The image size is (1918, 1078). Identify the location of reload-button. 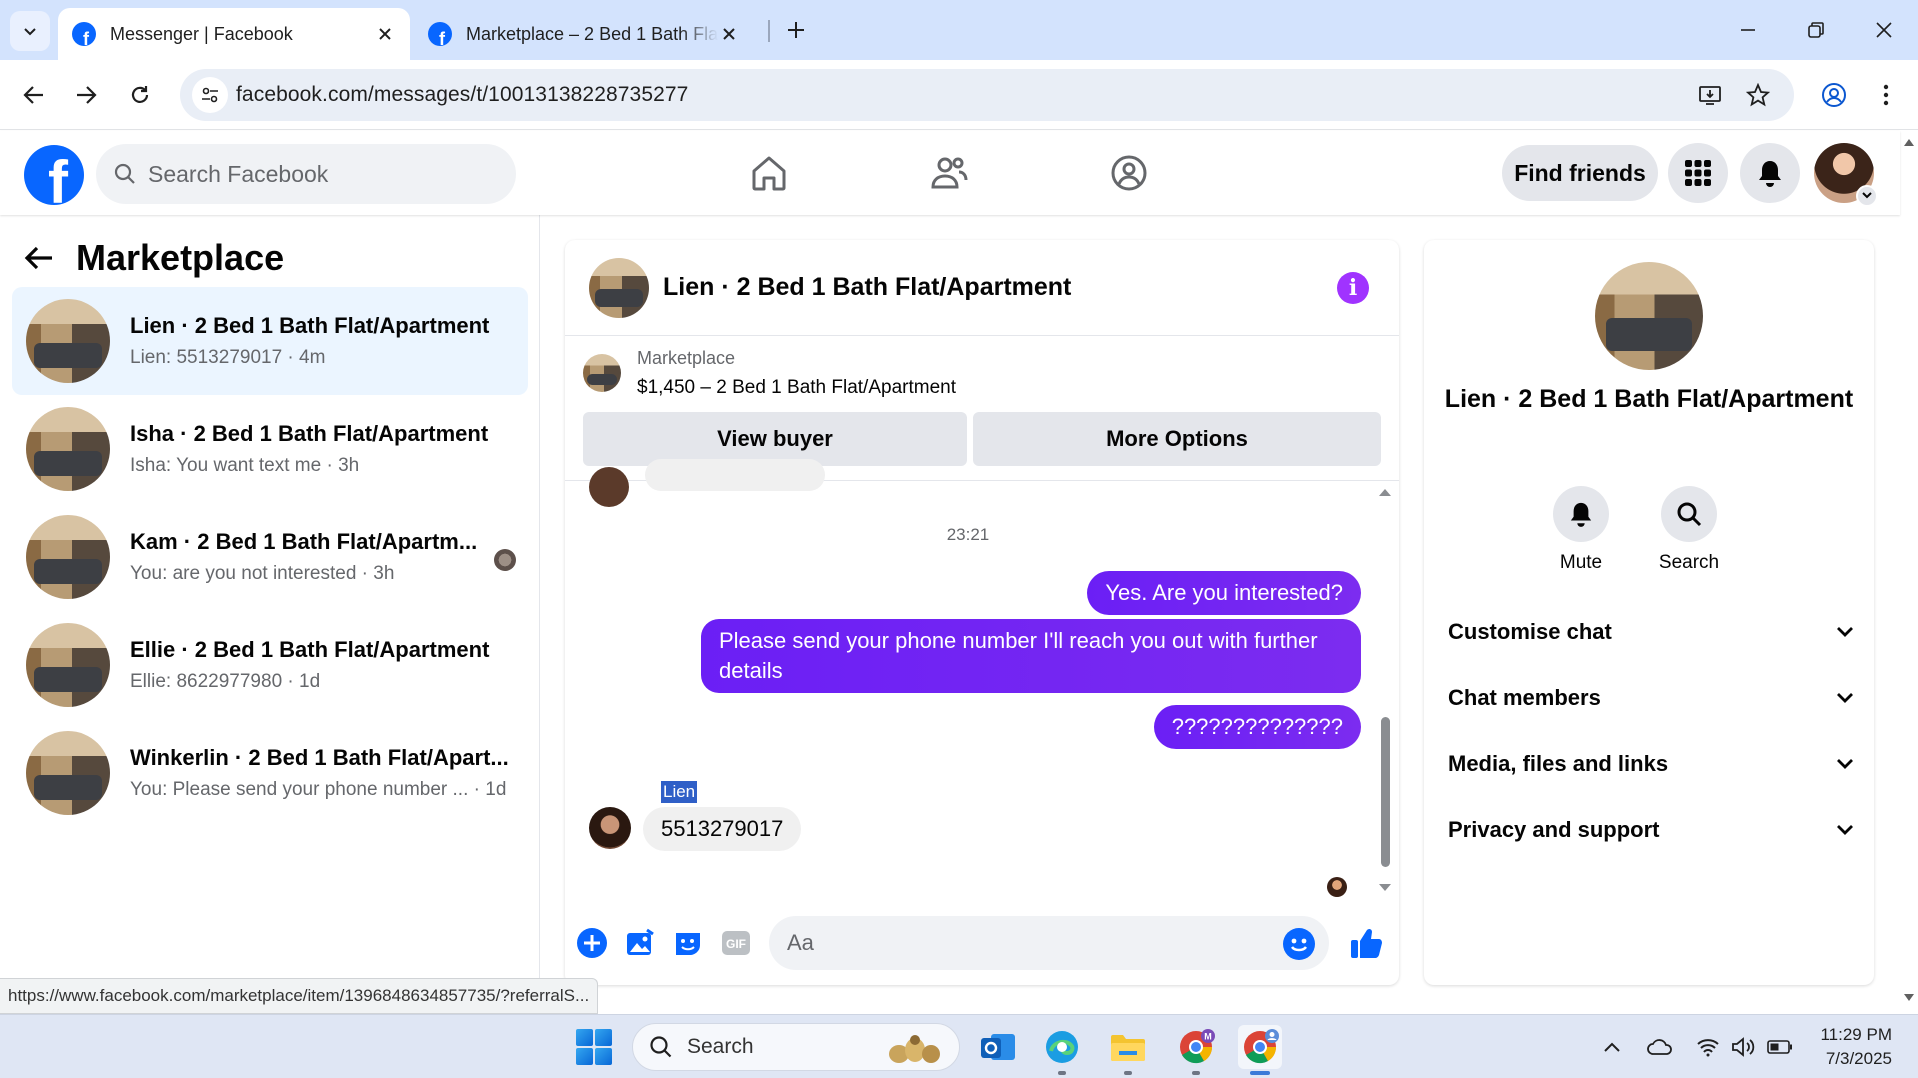
(140, 95).